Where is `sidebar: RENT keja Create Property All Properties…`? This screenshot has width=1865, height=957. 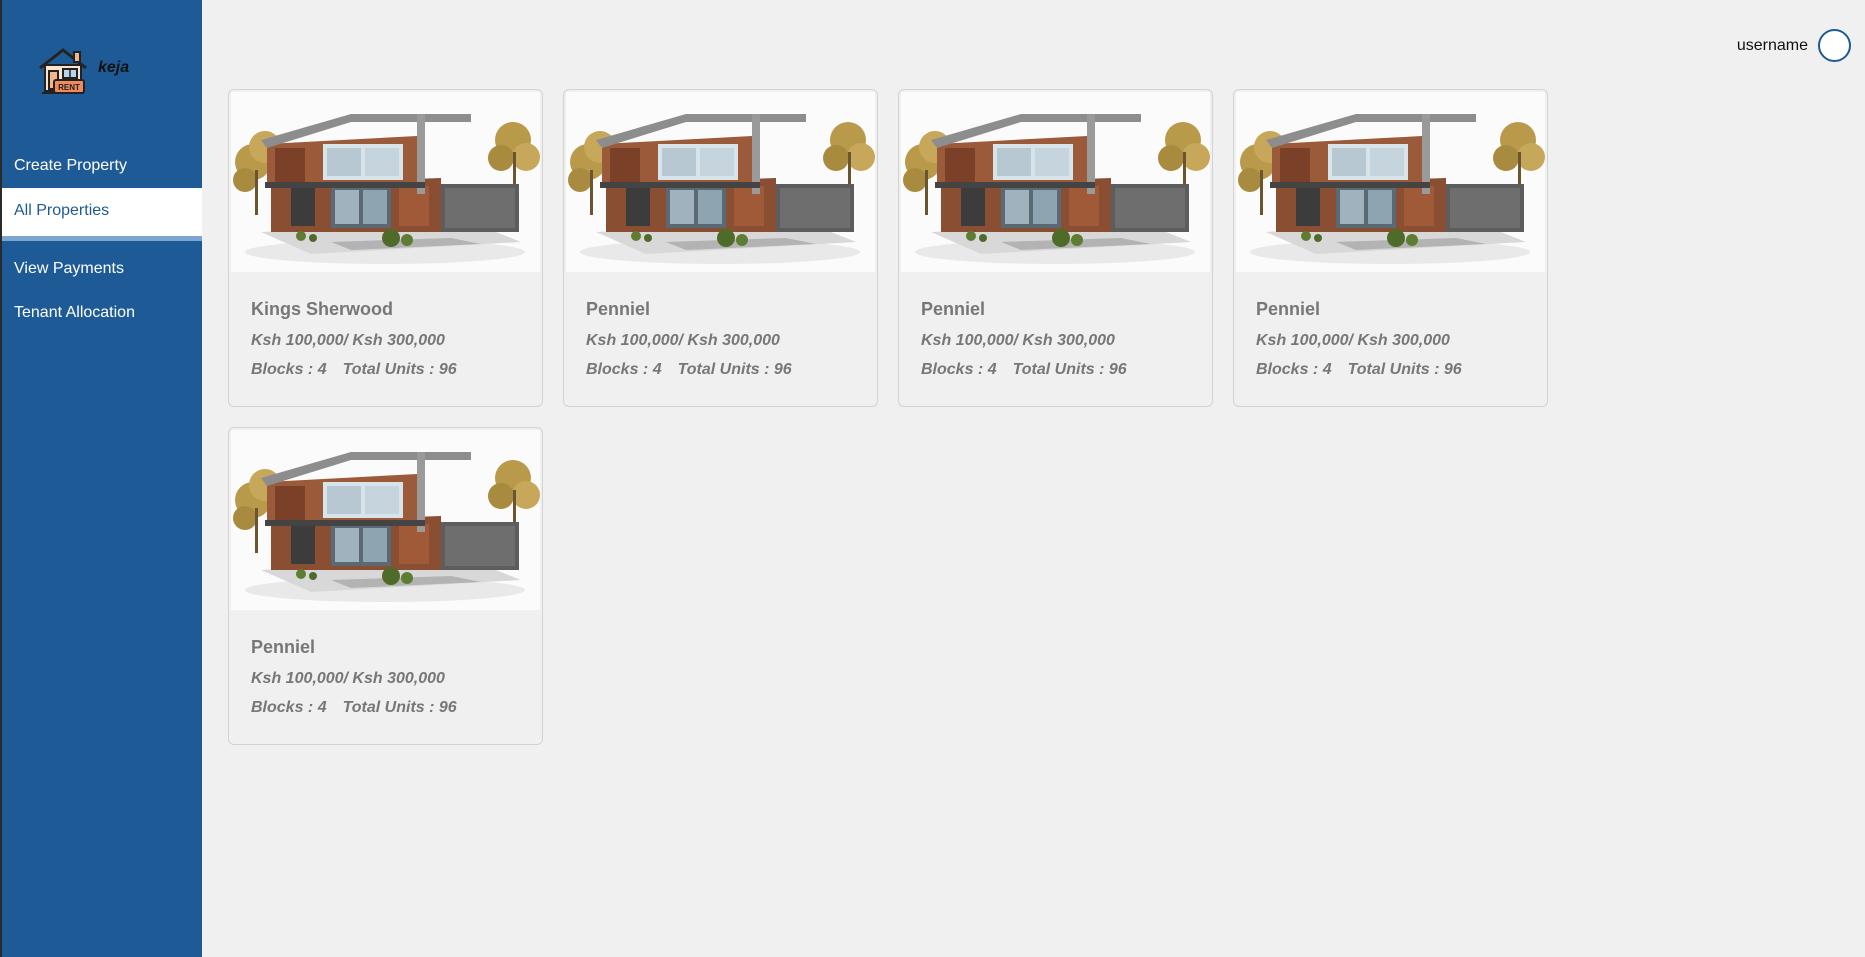 sidebar: RENT keja Create Property All Properties… is located at coordinates (101, 478).